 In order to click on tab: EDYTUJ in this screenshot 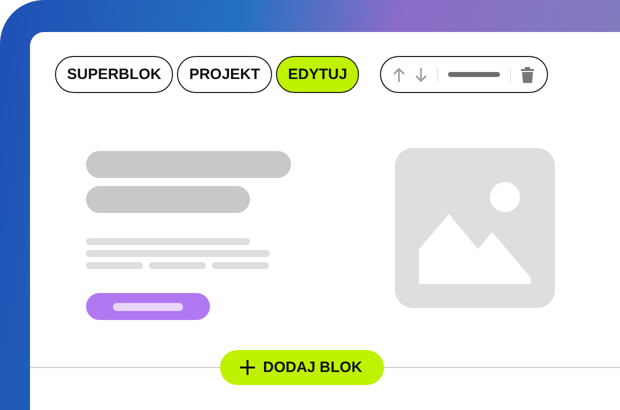, I will do `click(318, 74)`.